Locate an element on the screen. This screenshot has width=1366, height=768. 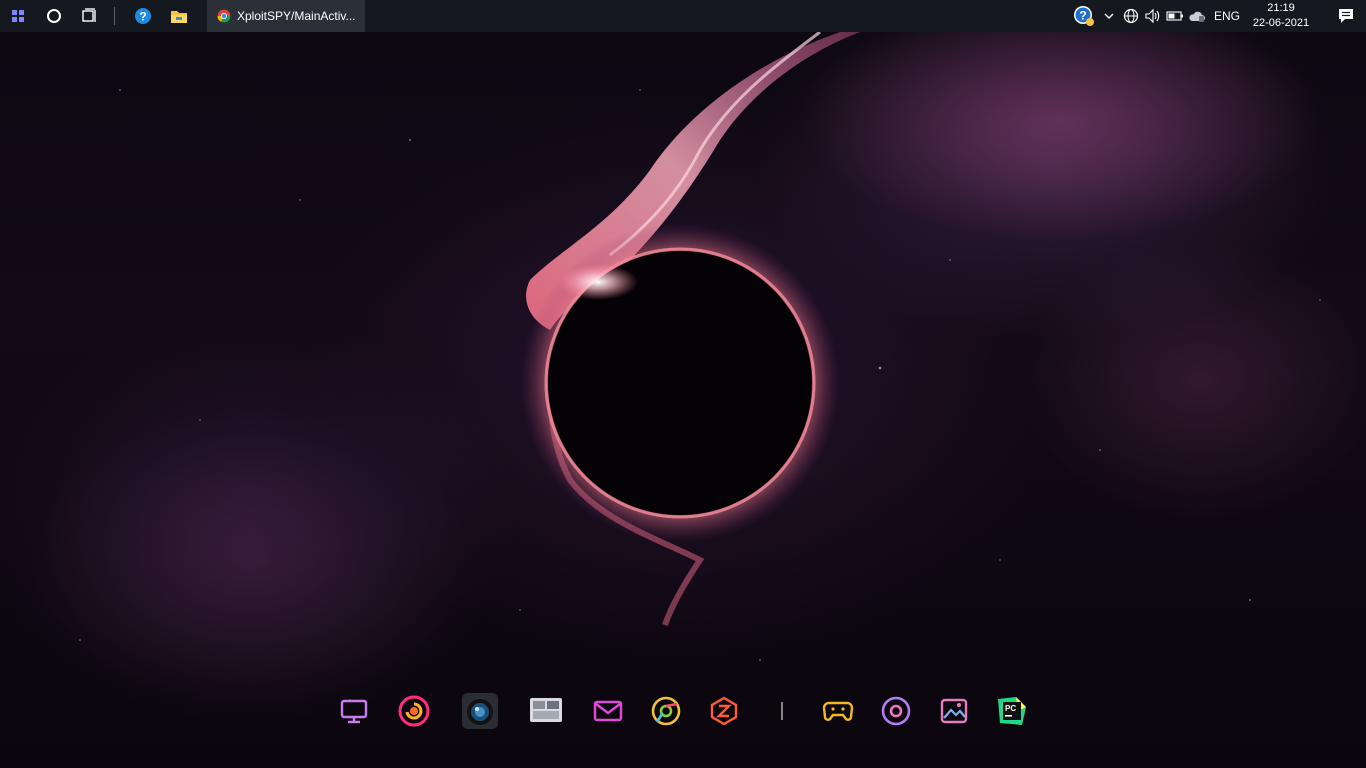
volume-icon is located at coordinates (1152, 16).